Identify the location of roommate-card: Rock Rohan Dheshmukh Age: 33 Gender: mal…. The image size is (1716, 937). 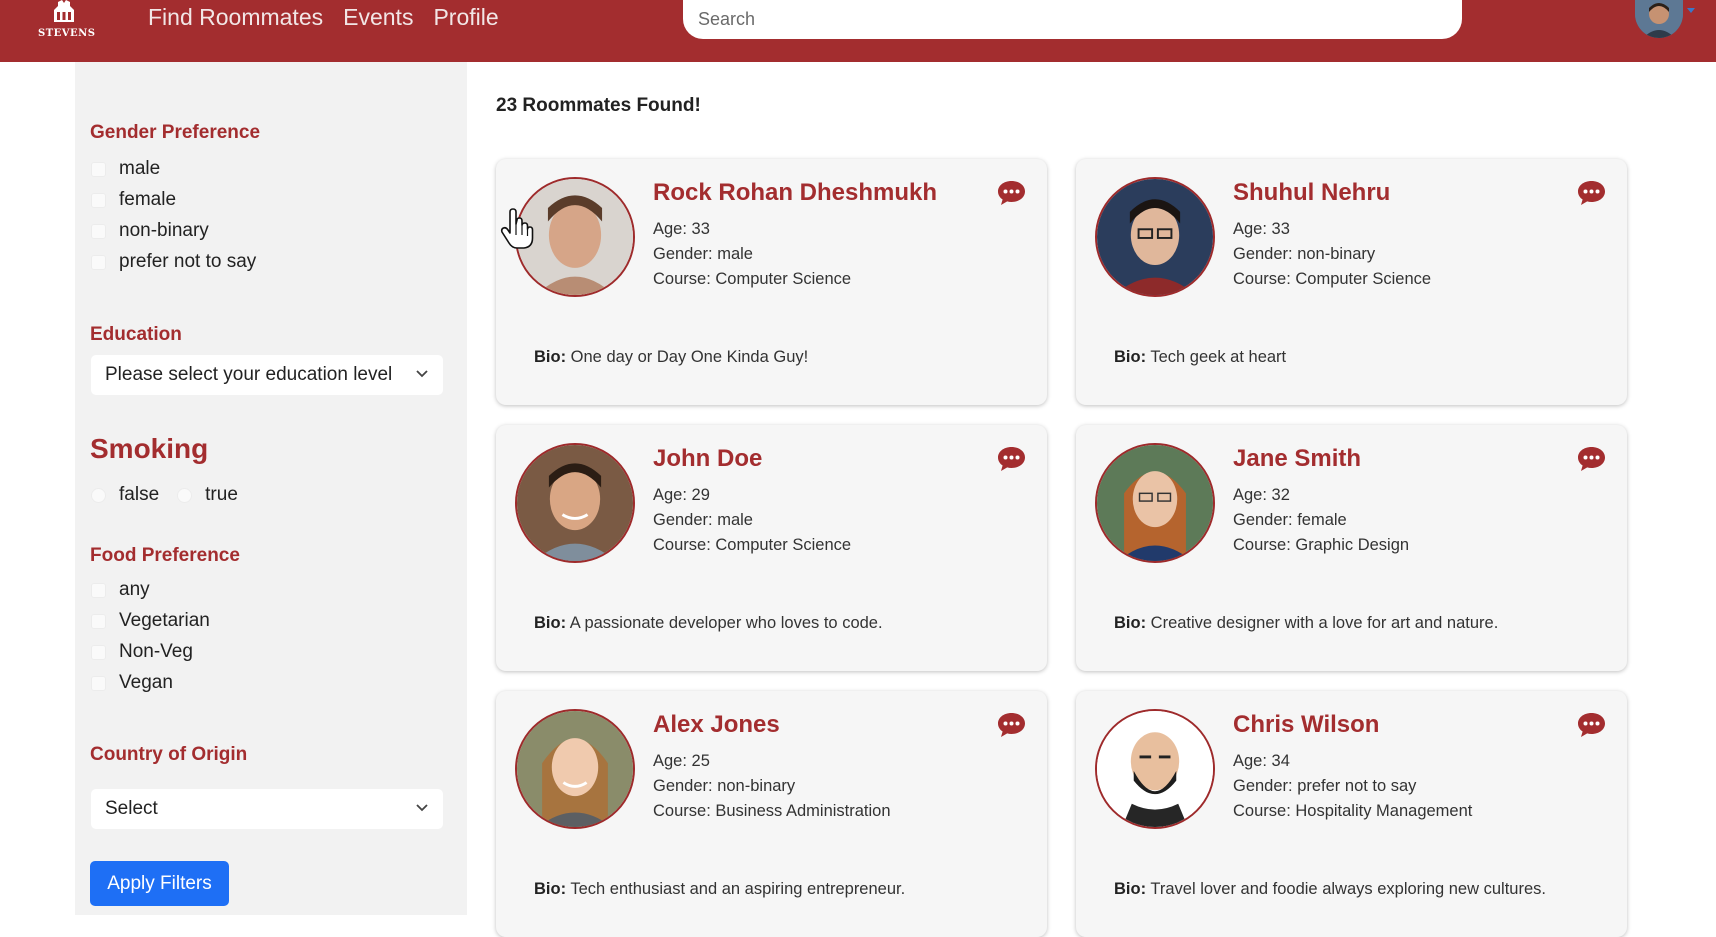
(771, 282).